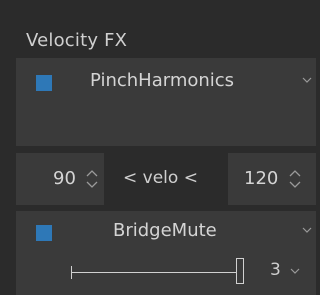 Image resolution: width=320 pixels, height=295 pixels. Describe the element at coordinates (64, 178) in the screenshot. I see `velocity-min-value: 90` at that location.